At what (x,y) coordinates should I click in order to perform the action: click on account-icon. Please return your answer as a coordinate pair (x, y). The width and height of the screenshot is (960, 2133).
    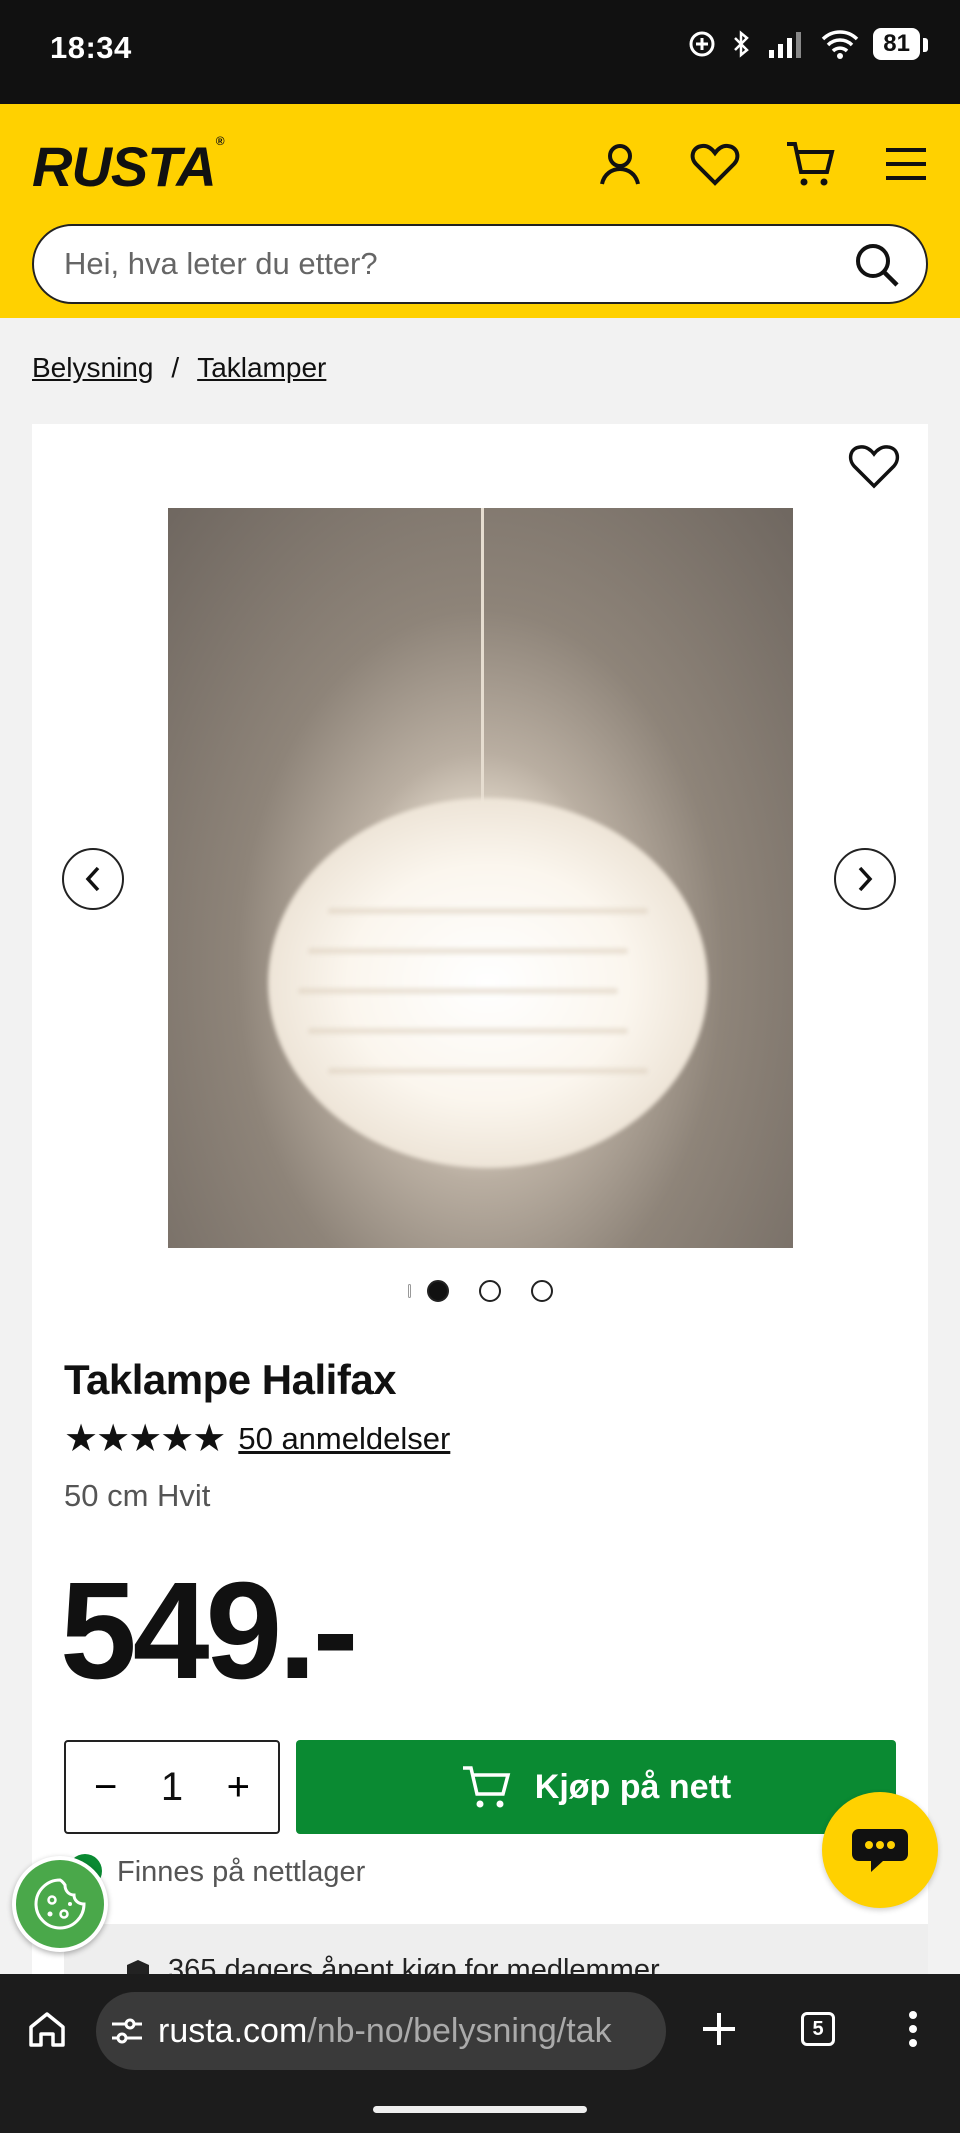
    Looking at the image, I should click on (620, 164).